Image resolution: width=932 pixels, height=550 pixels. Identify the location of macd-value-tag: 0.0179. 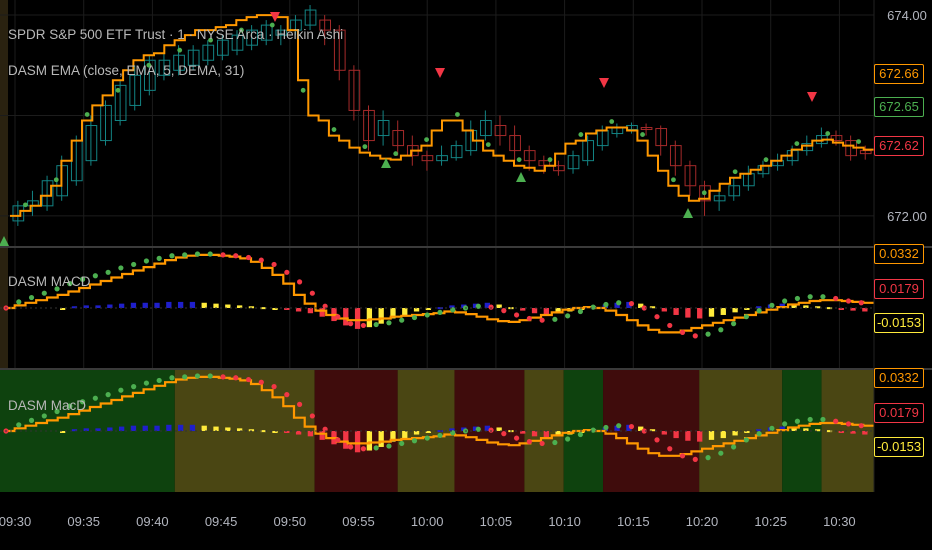
(899, 289).